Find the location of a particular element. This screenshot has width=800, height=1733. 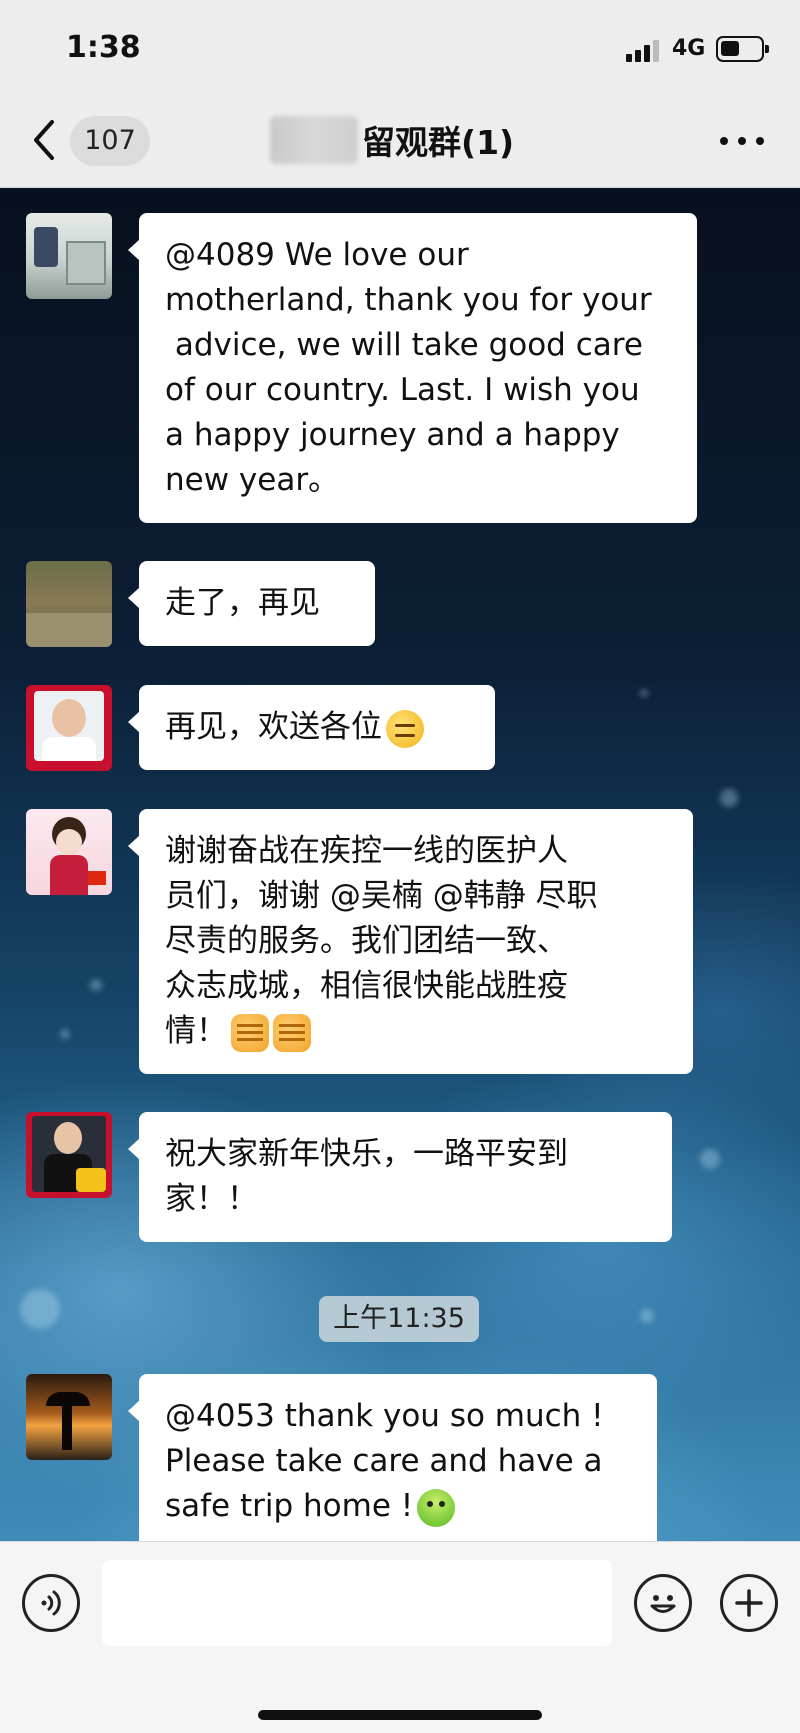

chevron-left-icon is located at coordinates (44, 140).